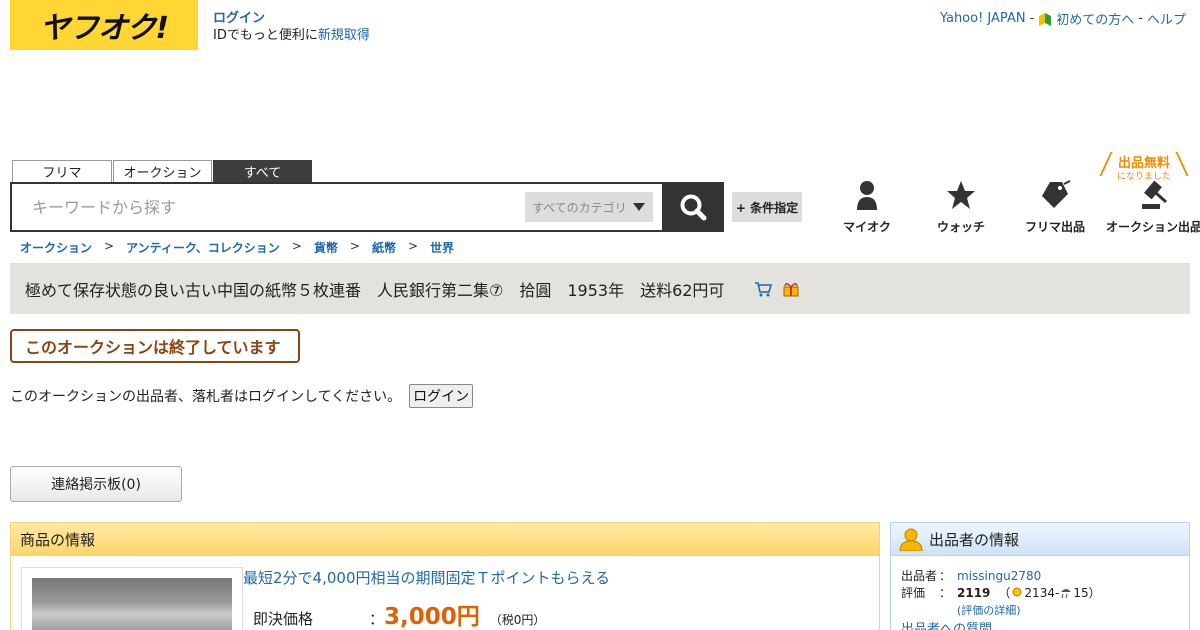 Image resolution: width=1200 pixels, height=630 pixels. I want to click on breadcrumb: オークション > アンティーク、コレクション > 貨幣 > 紙幣 > 世界, so click(237, 247).